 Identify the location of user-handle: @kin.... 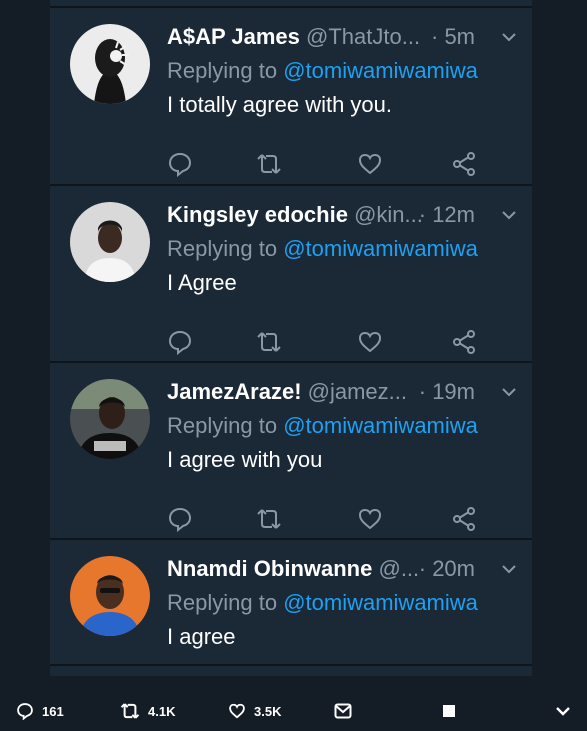
(388, 214).